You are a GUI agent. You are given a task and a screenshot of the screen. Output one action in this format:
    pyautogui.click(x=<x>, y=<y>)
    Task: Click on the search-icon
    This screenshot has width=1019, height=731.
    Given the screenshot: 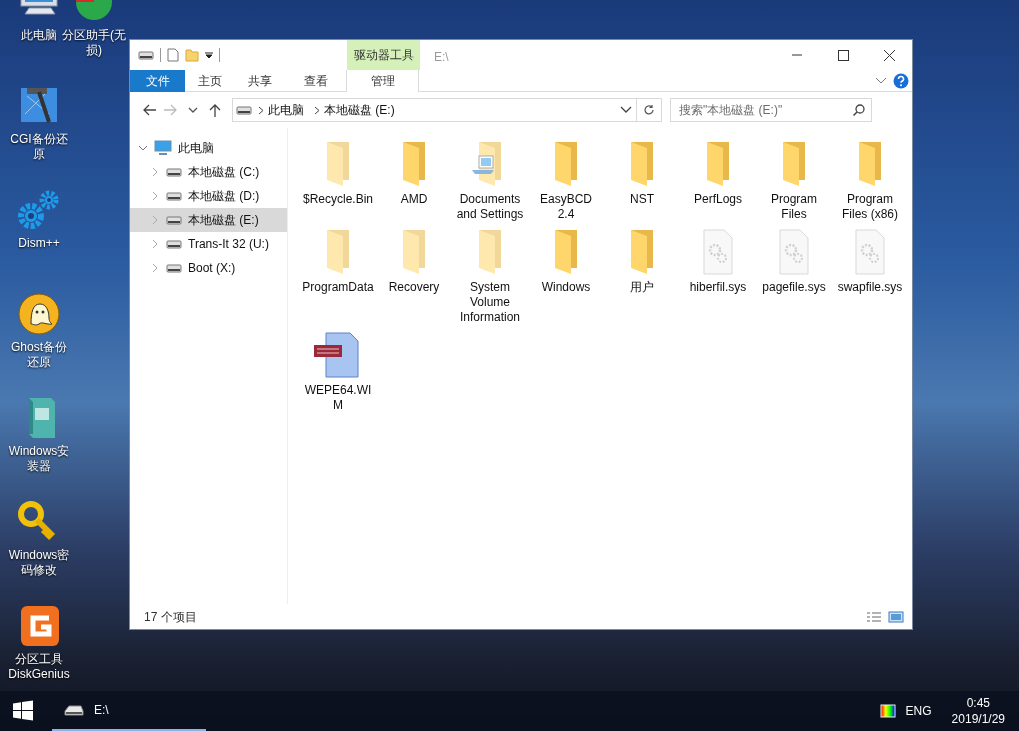 What is the action you would take?
    pyautogui.click(x=859, y=110)
    